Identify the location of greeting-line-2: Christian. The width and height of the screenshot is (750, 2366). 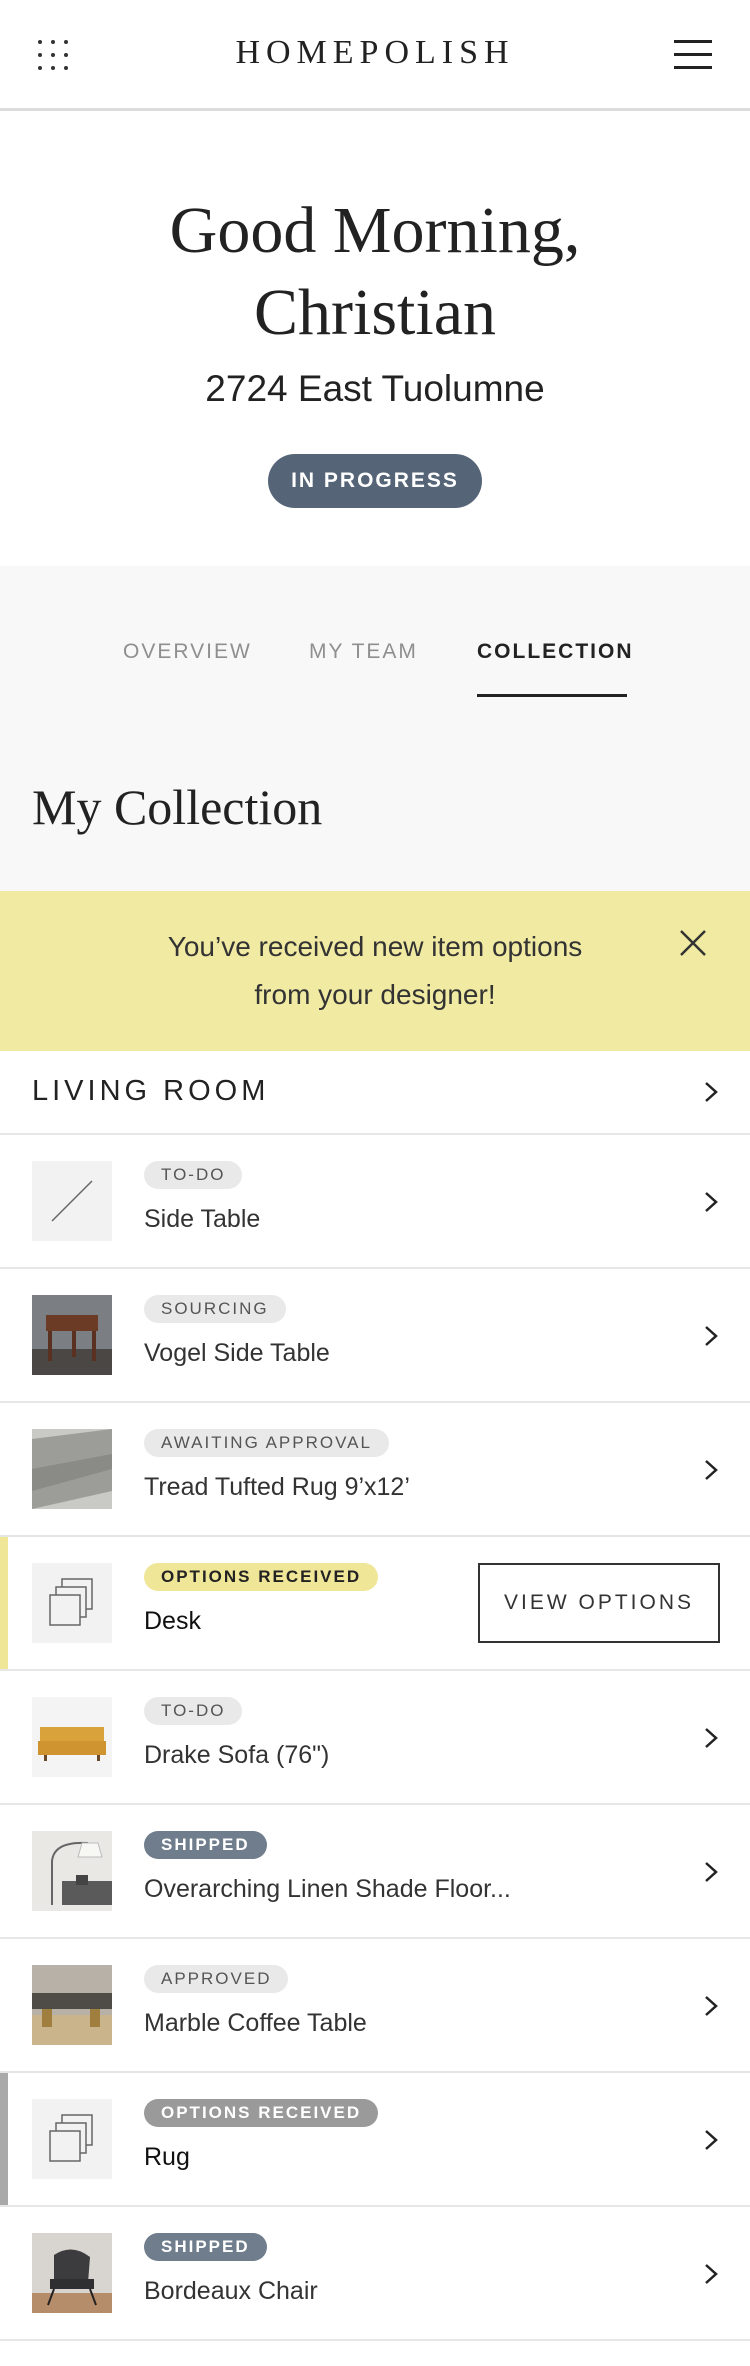
(375, 312).